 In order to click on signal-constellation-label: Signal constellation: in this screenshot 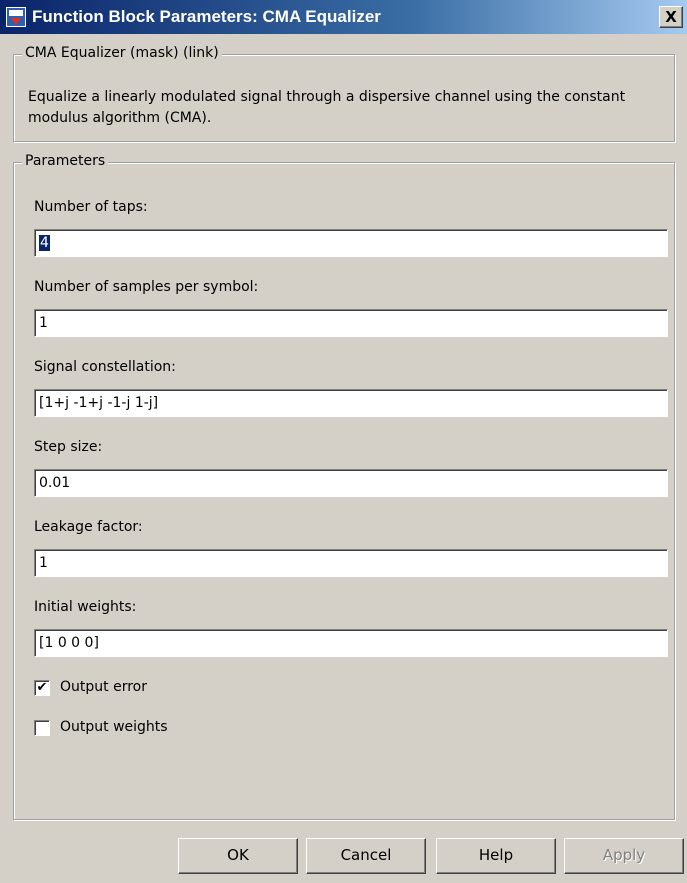, I will do `click(105, 367)`.